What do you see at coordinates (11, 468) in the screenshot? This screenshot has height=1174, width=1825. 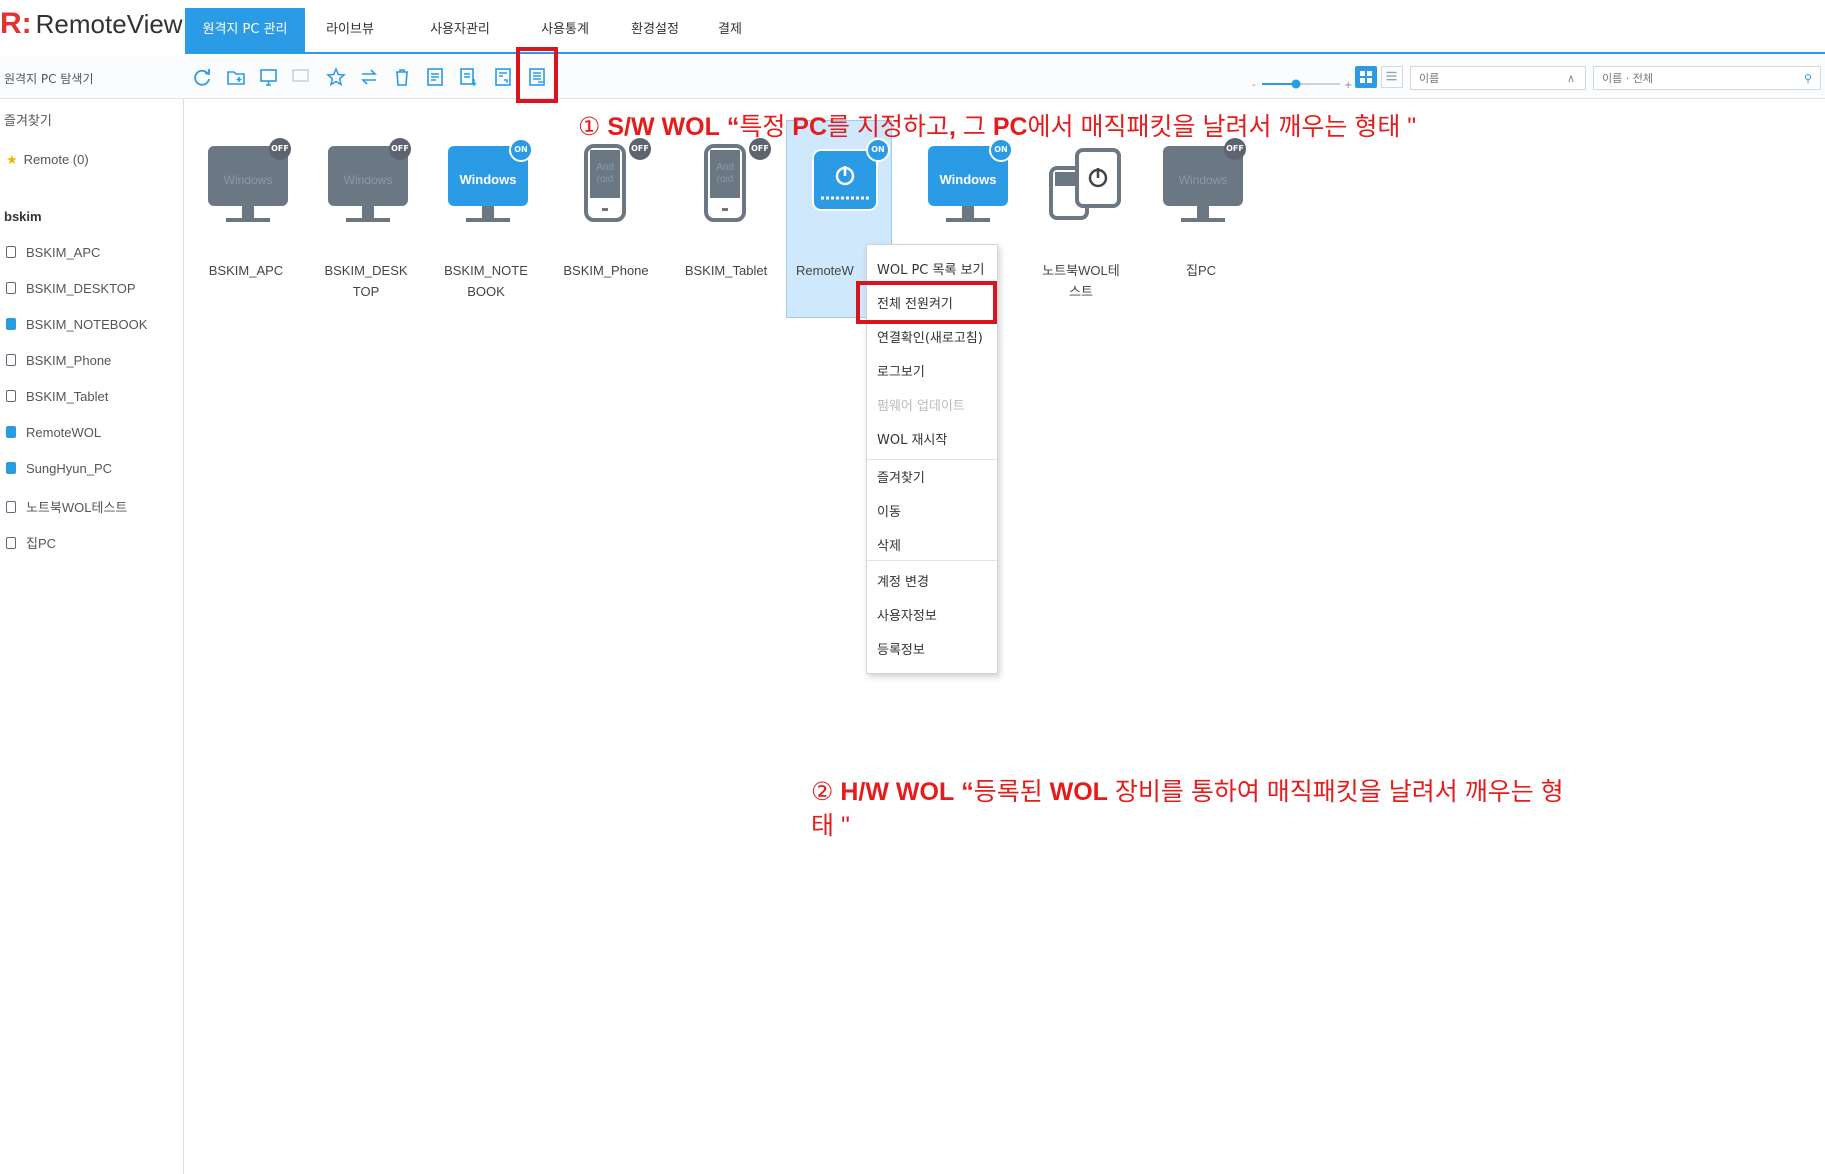 I see `pc-online-icon` at bounding box center [11, 468].